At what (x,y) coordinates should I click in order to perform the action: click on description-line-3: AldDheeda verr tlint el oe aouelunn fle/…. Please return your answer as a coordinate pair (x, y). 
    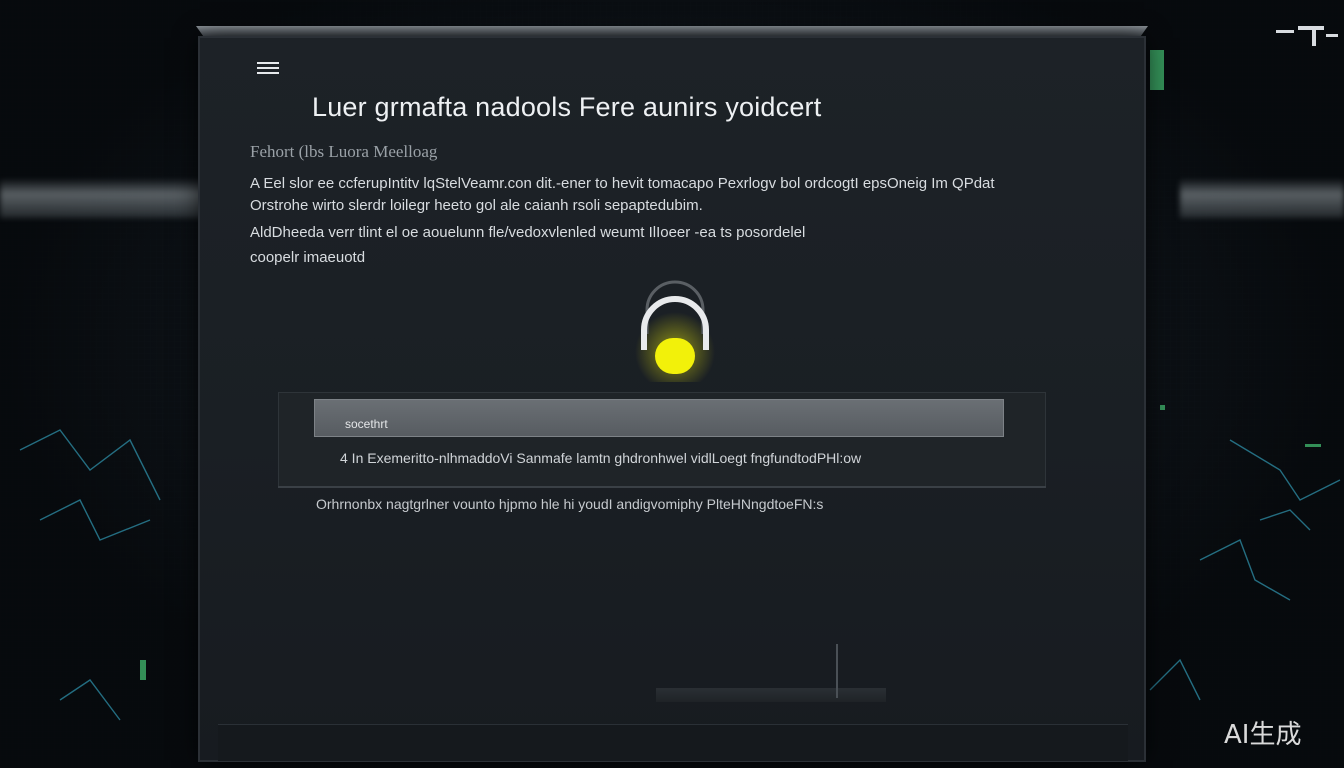
    Looking at the image, I should click on (528, 232).